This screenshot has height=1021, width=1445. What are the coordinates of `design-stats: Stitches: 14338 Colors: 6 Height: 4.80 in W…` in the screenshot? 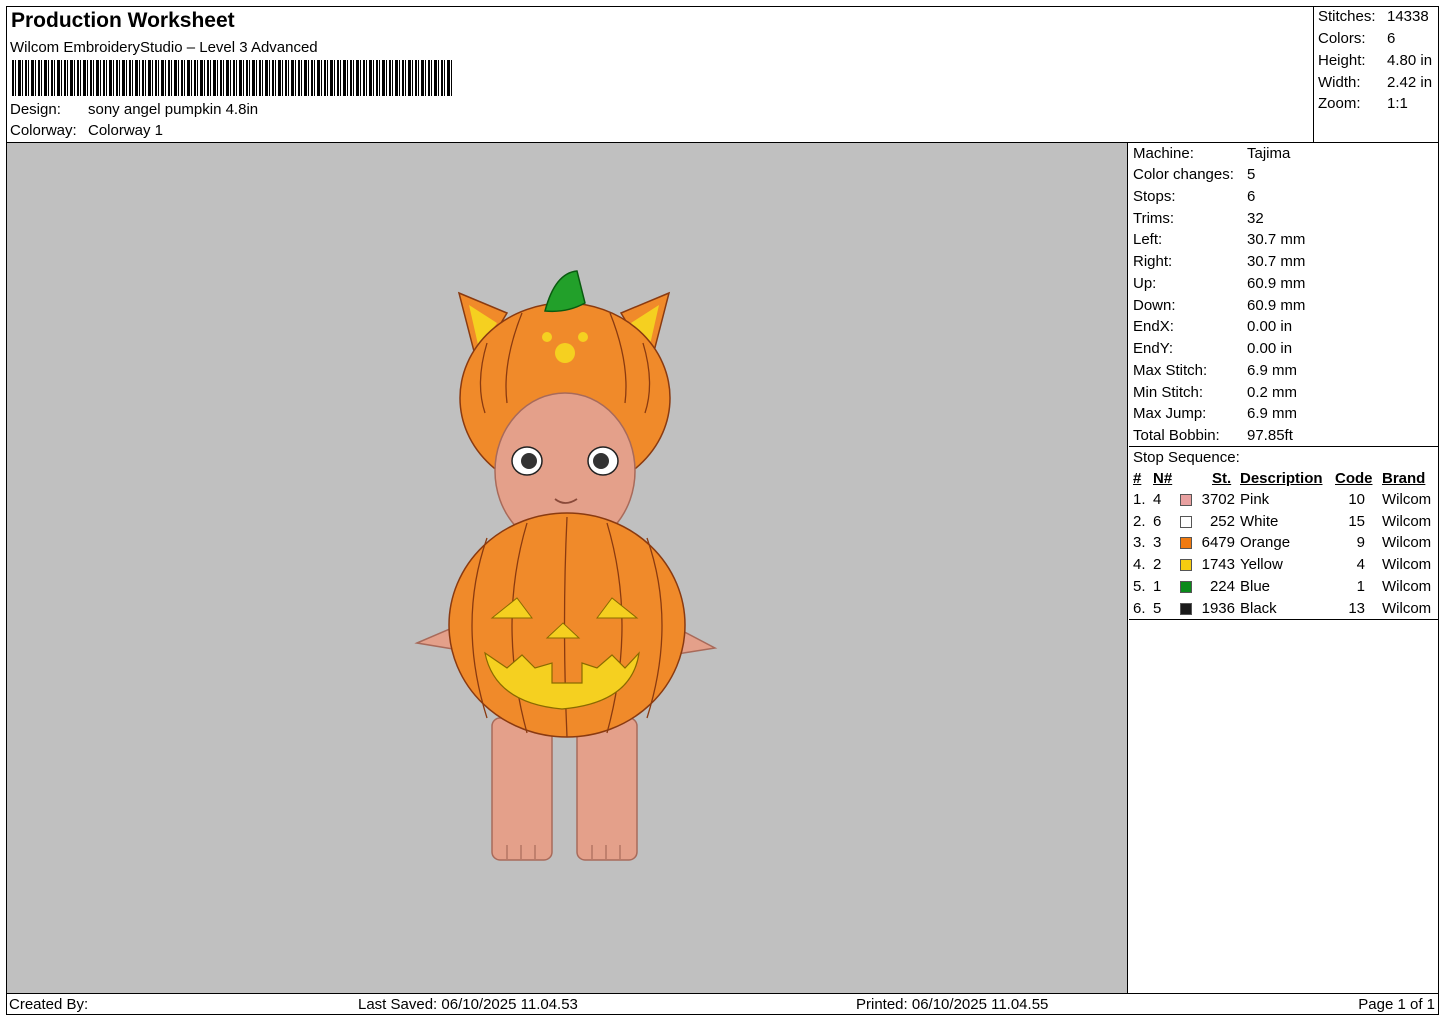 It's located at (1376, 74).